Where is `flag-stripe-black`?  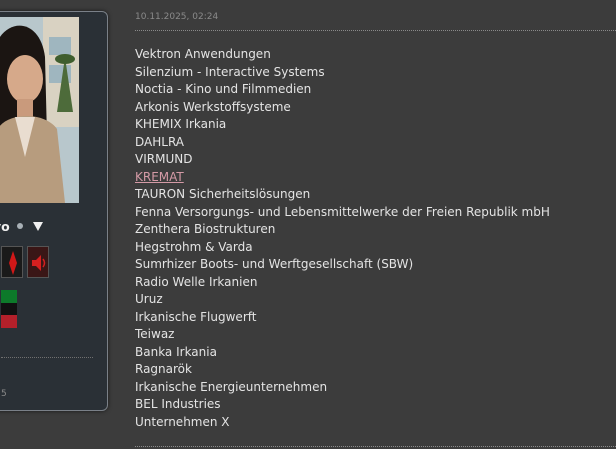 flag-stripe-black is located at coordinates (9, 309).